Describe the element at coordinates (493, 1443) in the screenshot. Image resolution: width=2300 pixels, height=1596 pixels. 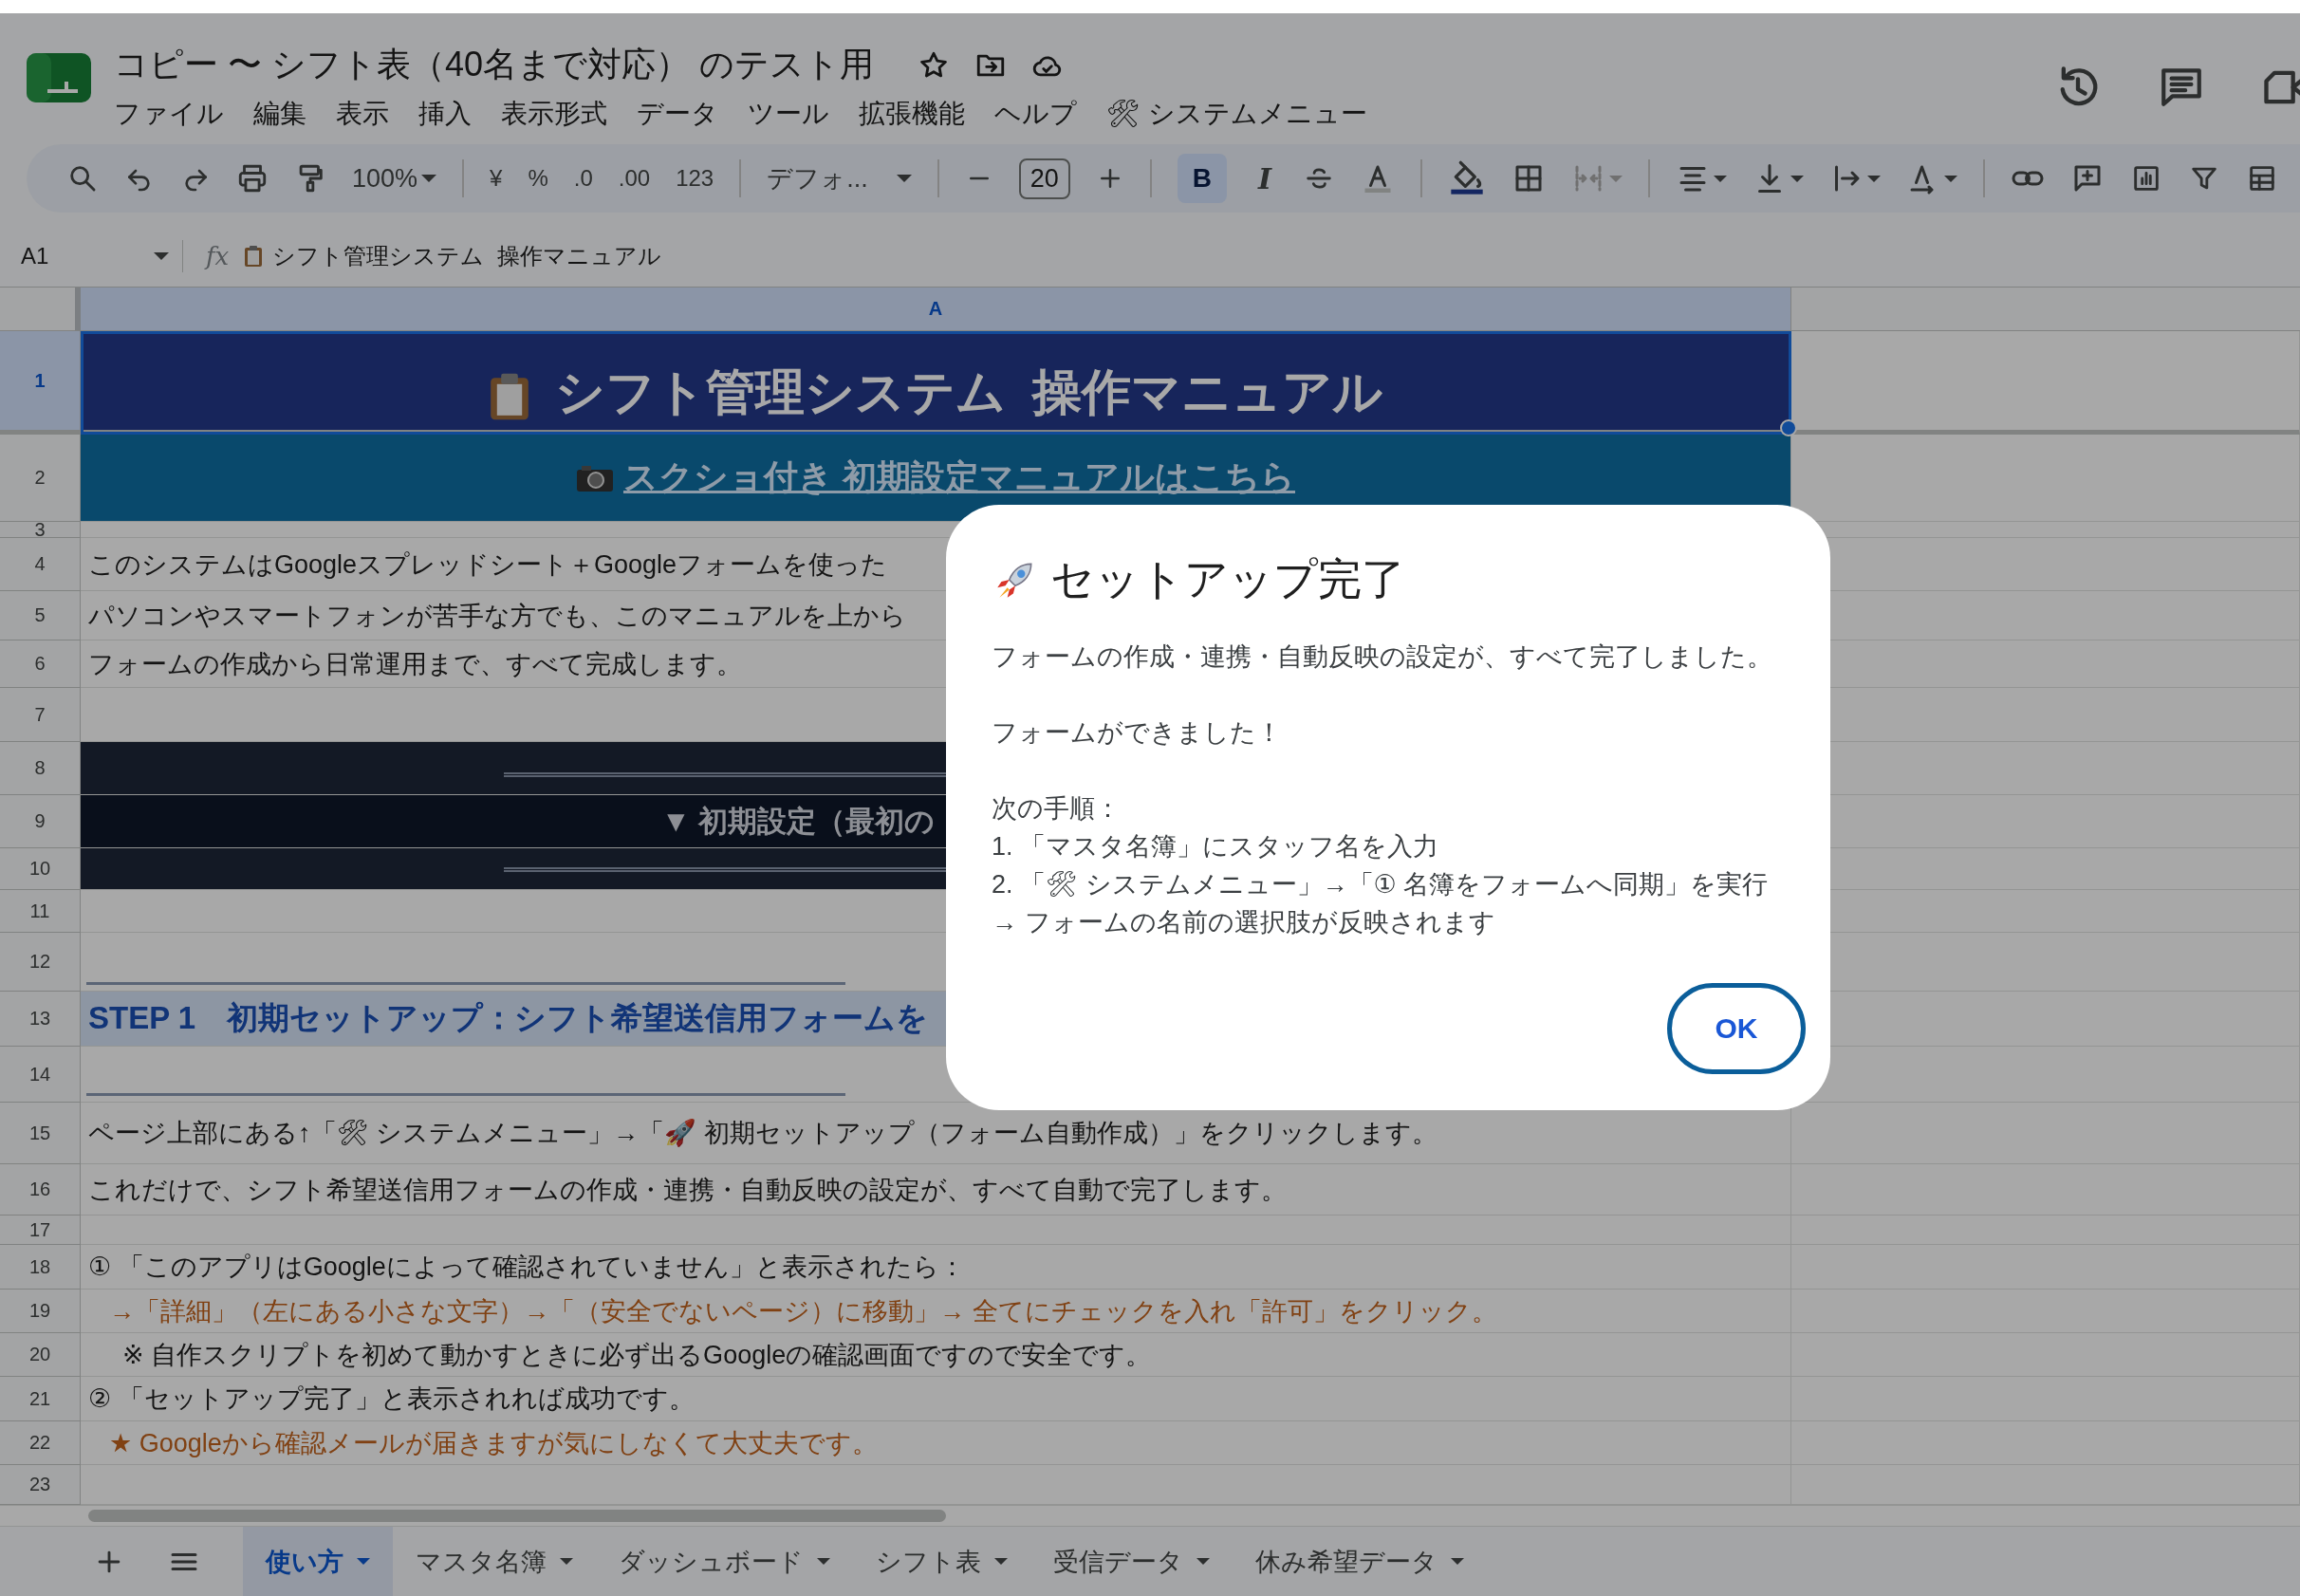
I see `cell-text: ★ Googleから確認メールが届きますが気にしなくて大丈夫です。` at that location.